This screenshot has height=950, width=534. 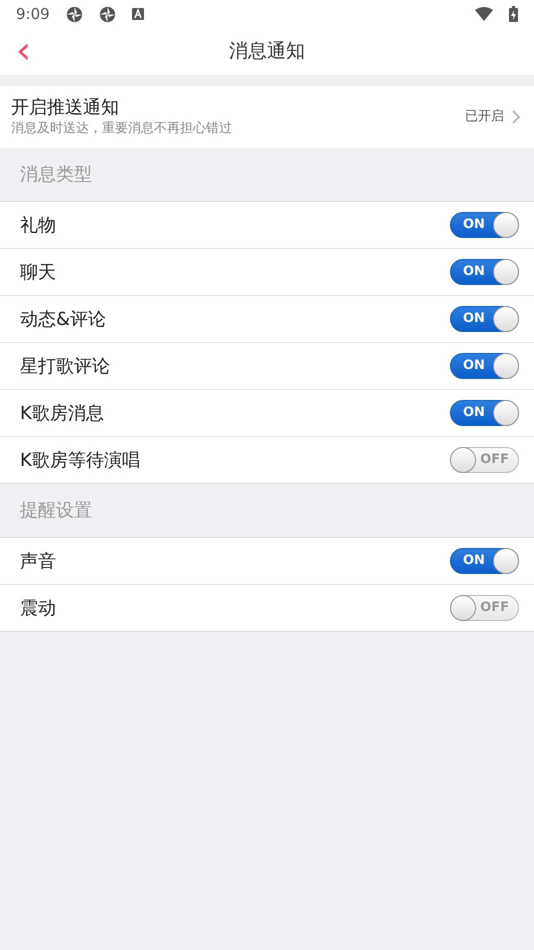 What do you see at coordinates (38, 226) in the screenshot?
I see `setting-label: 礼物` at bounding box center [38, 226].